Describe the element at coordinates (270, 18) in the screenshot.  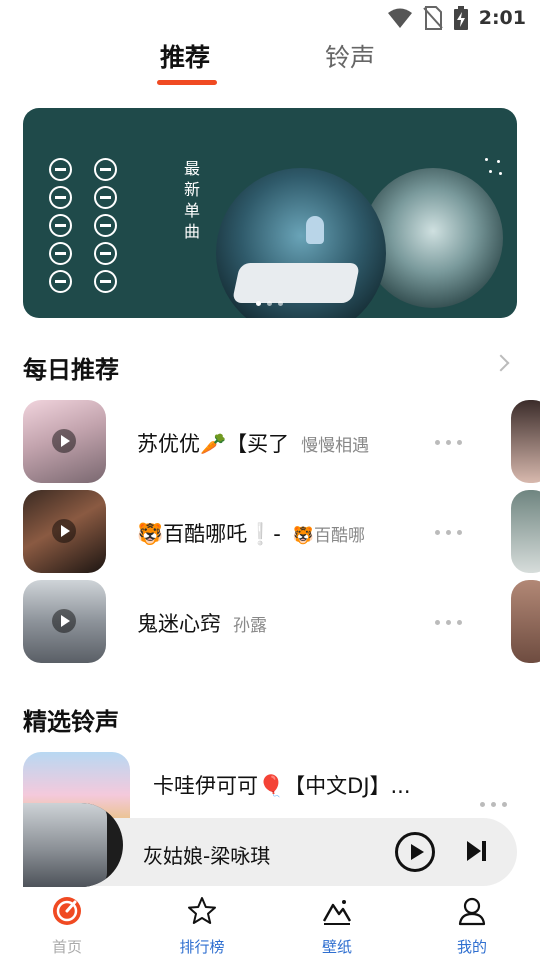
I see `status-bar: 2:01` at that location.